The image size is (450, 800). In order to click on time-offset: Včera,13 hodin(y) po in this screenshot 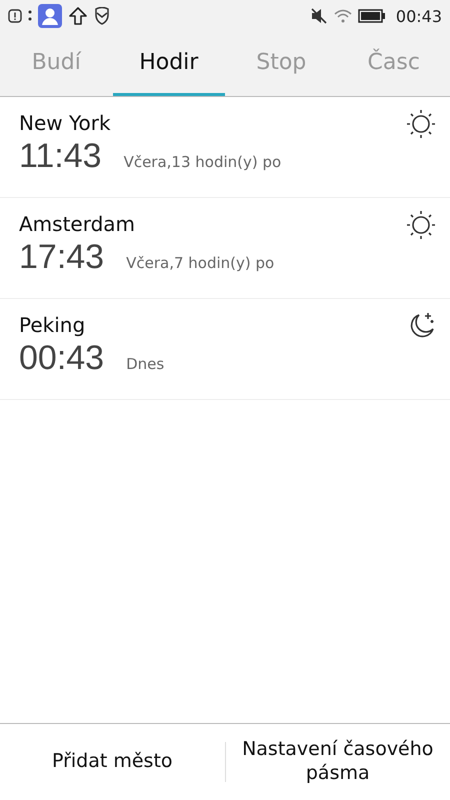, I will do `click(203, 162)`.